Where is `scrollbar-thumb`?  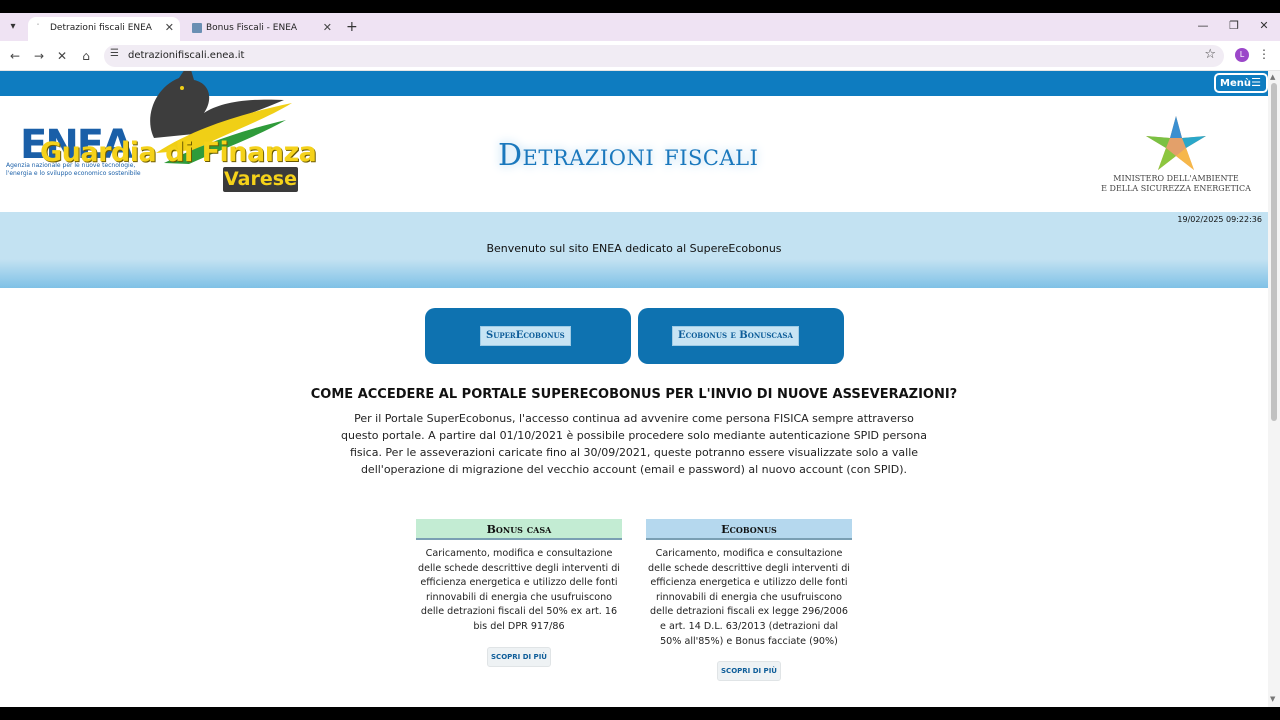
scrollbar-thumb is located at coordinates (1274, 252).